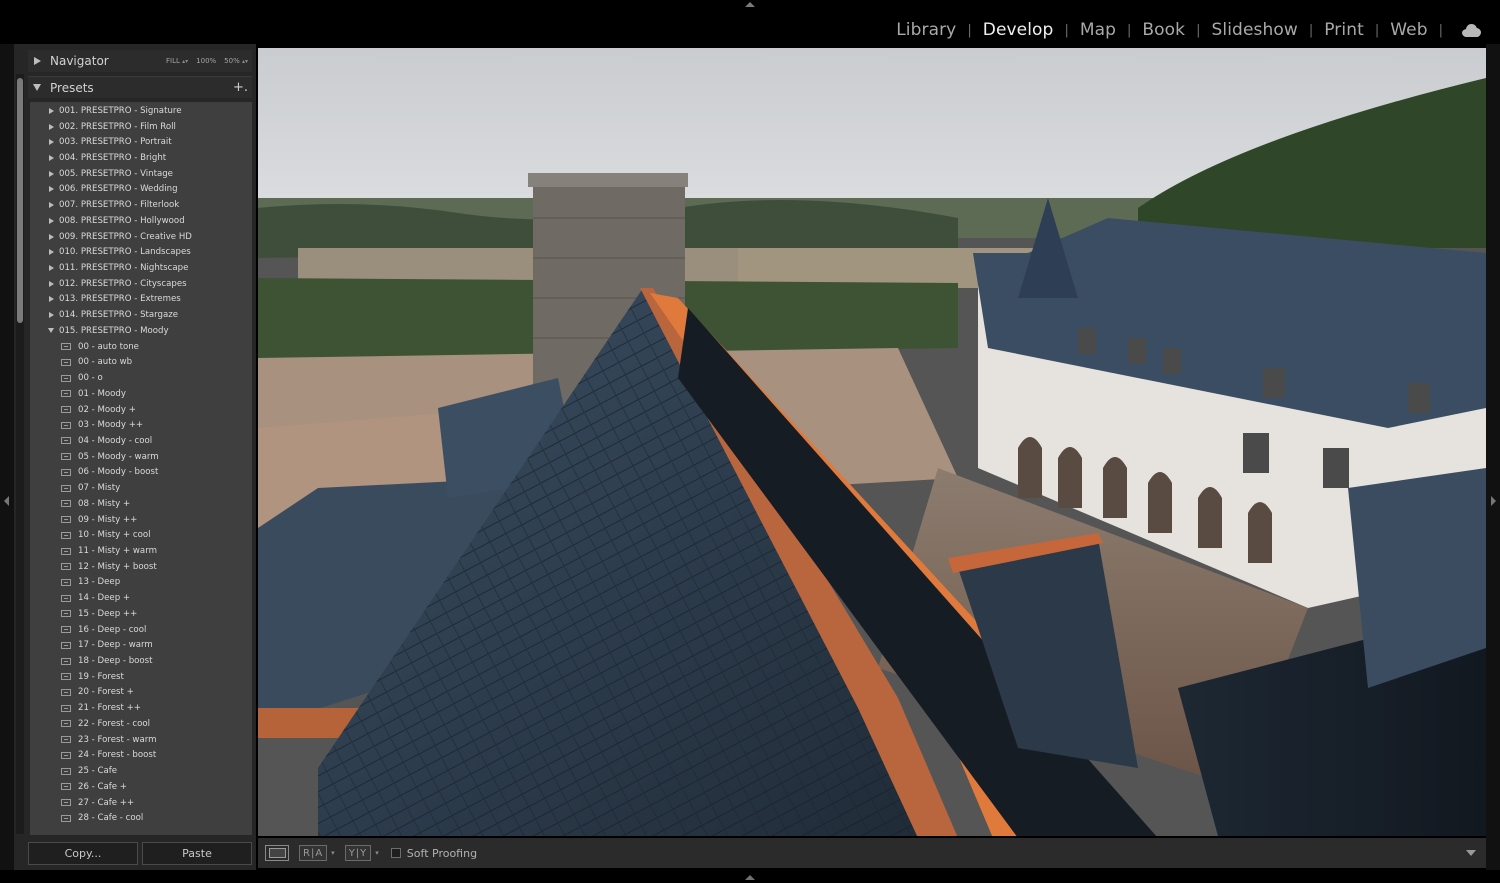 Image resolution: width=1500 pixels, height=883 pixels. What do you see at coordinates (1471, 853) in the screenshot?
I see `toolbar-menu-icon` at bounding box center [1471, 853].